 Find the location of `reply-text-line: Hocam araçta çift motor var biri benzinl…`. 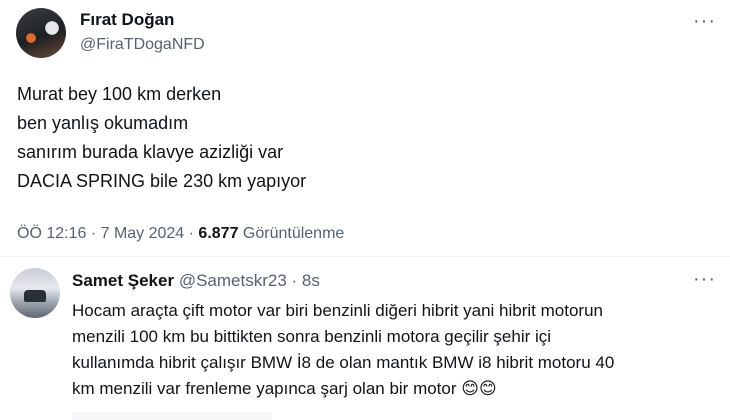

reply-text-line: Hocam araçta çift motor var biri benzinl… is located at coordinates (337, 310).